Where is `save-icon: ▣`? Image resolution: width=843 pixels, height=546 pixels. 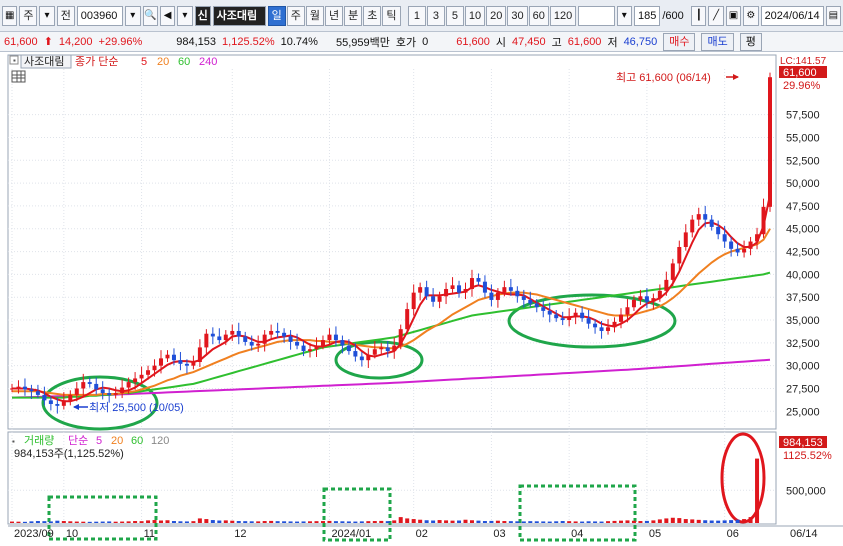
save-icon: ▣ is located at coordinates (733, 15).